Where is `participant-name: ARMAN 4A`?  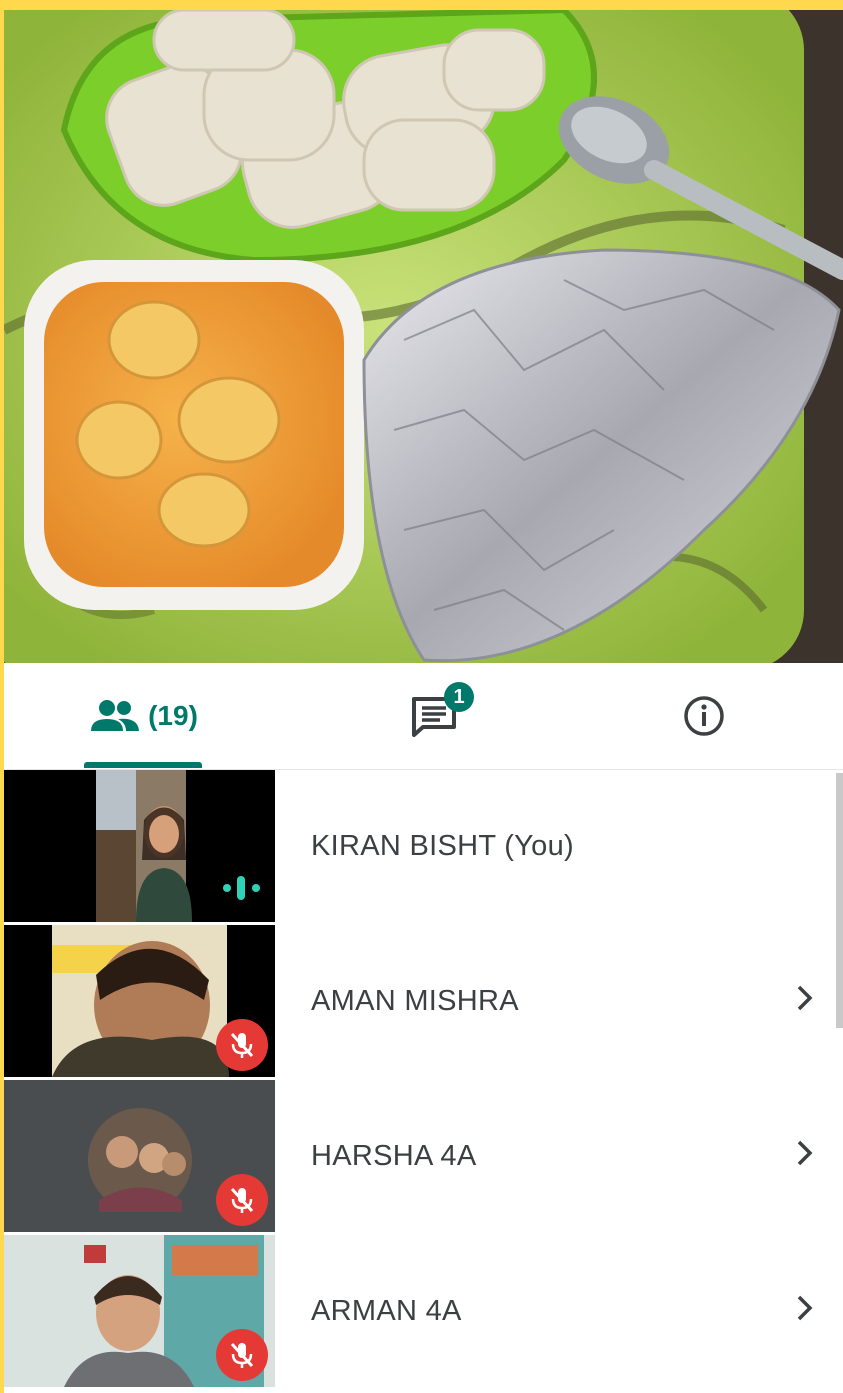 participant-name: ARMAN 4A is located at coordinates (386, 1310).